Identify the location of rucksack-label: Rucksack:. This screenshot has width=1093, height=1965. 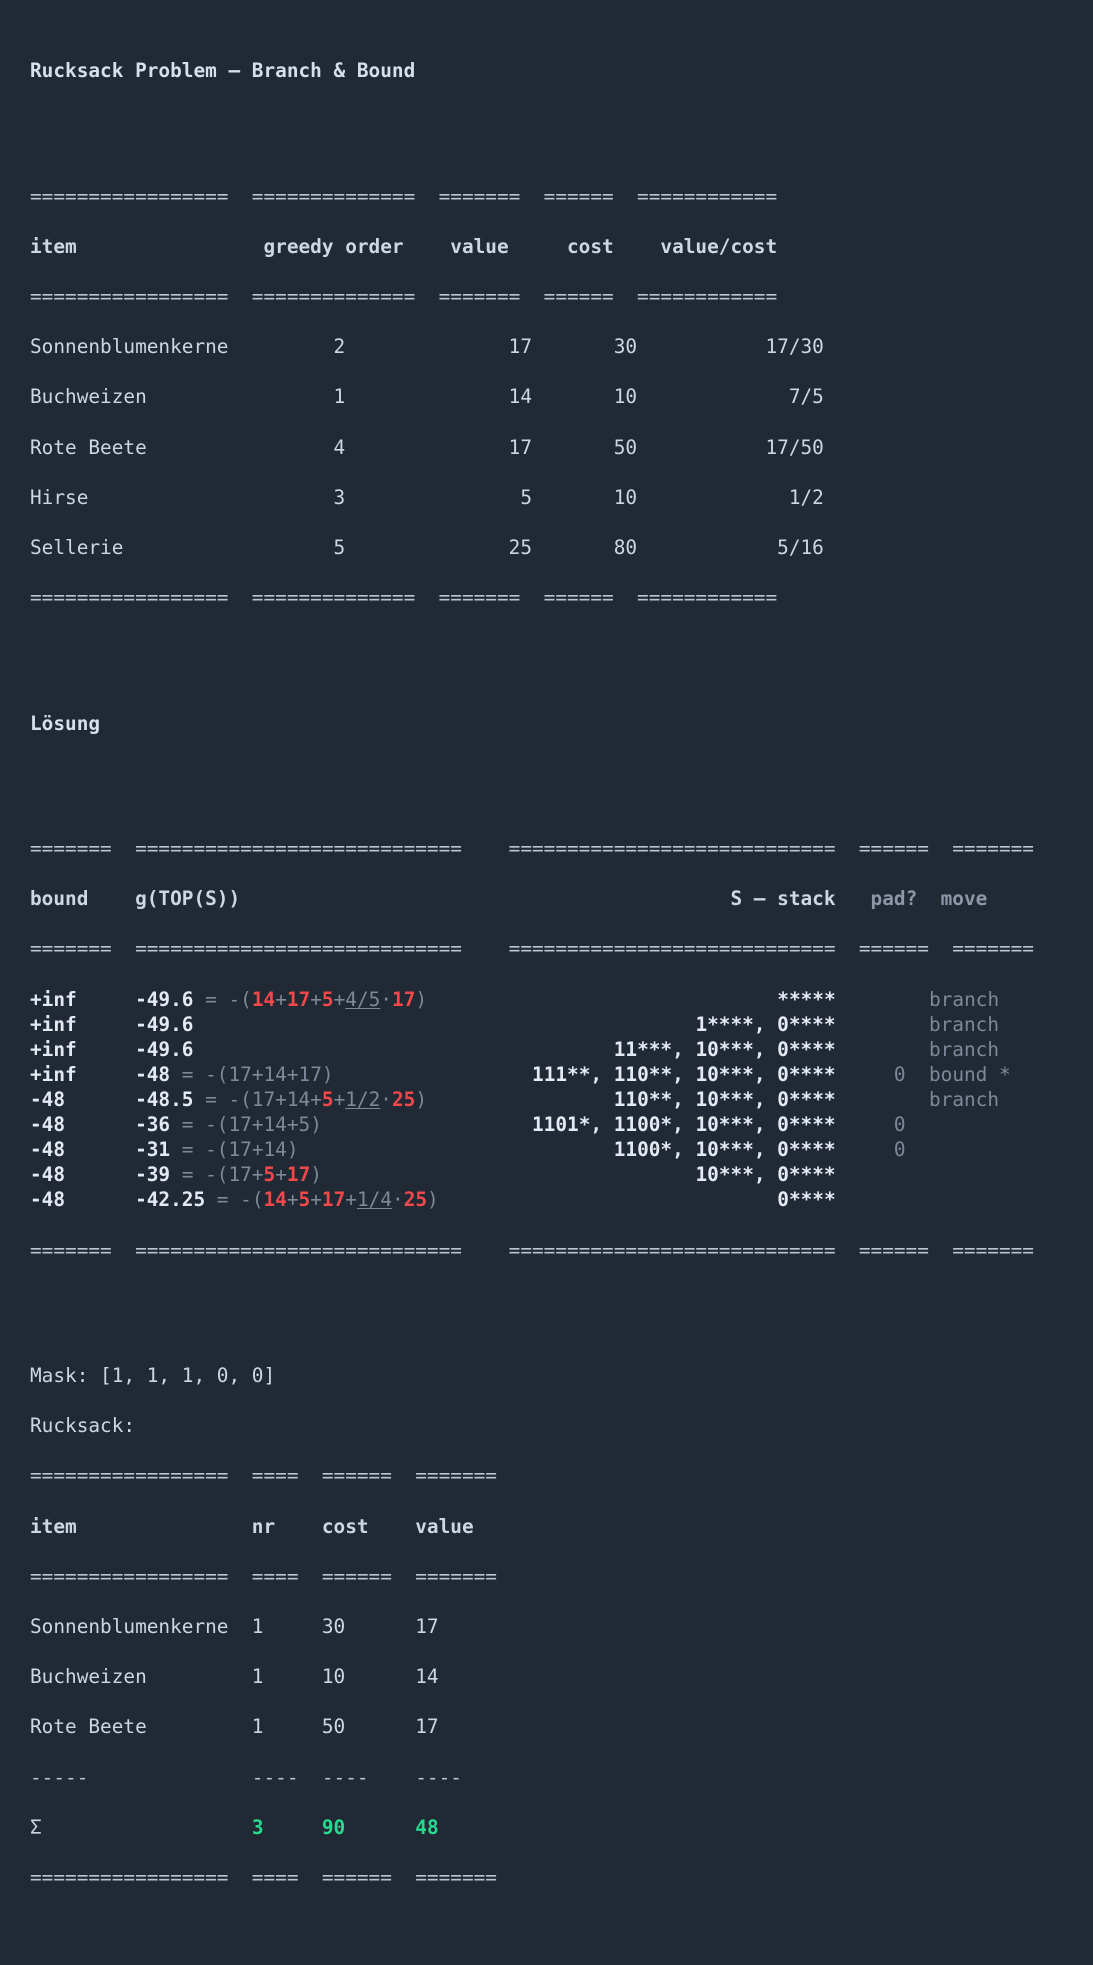
(83, 1426).